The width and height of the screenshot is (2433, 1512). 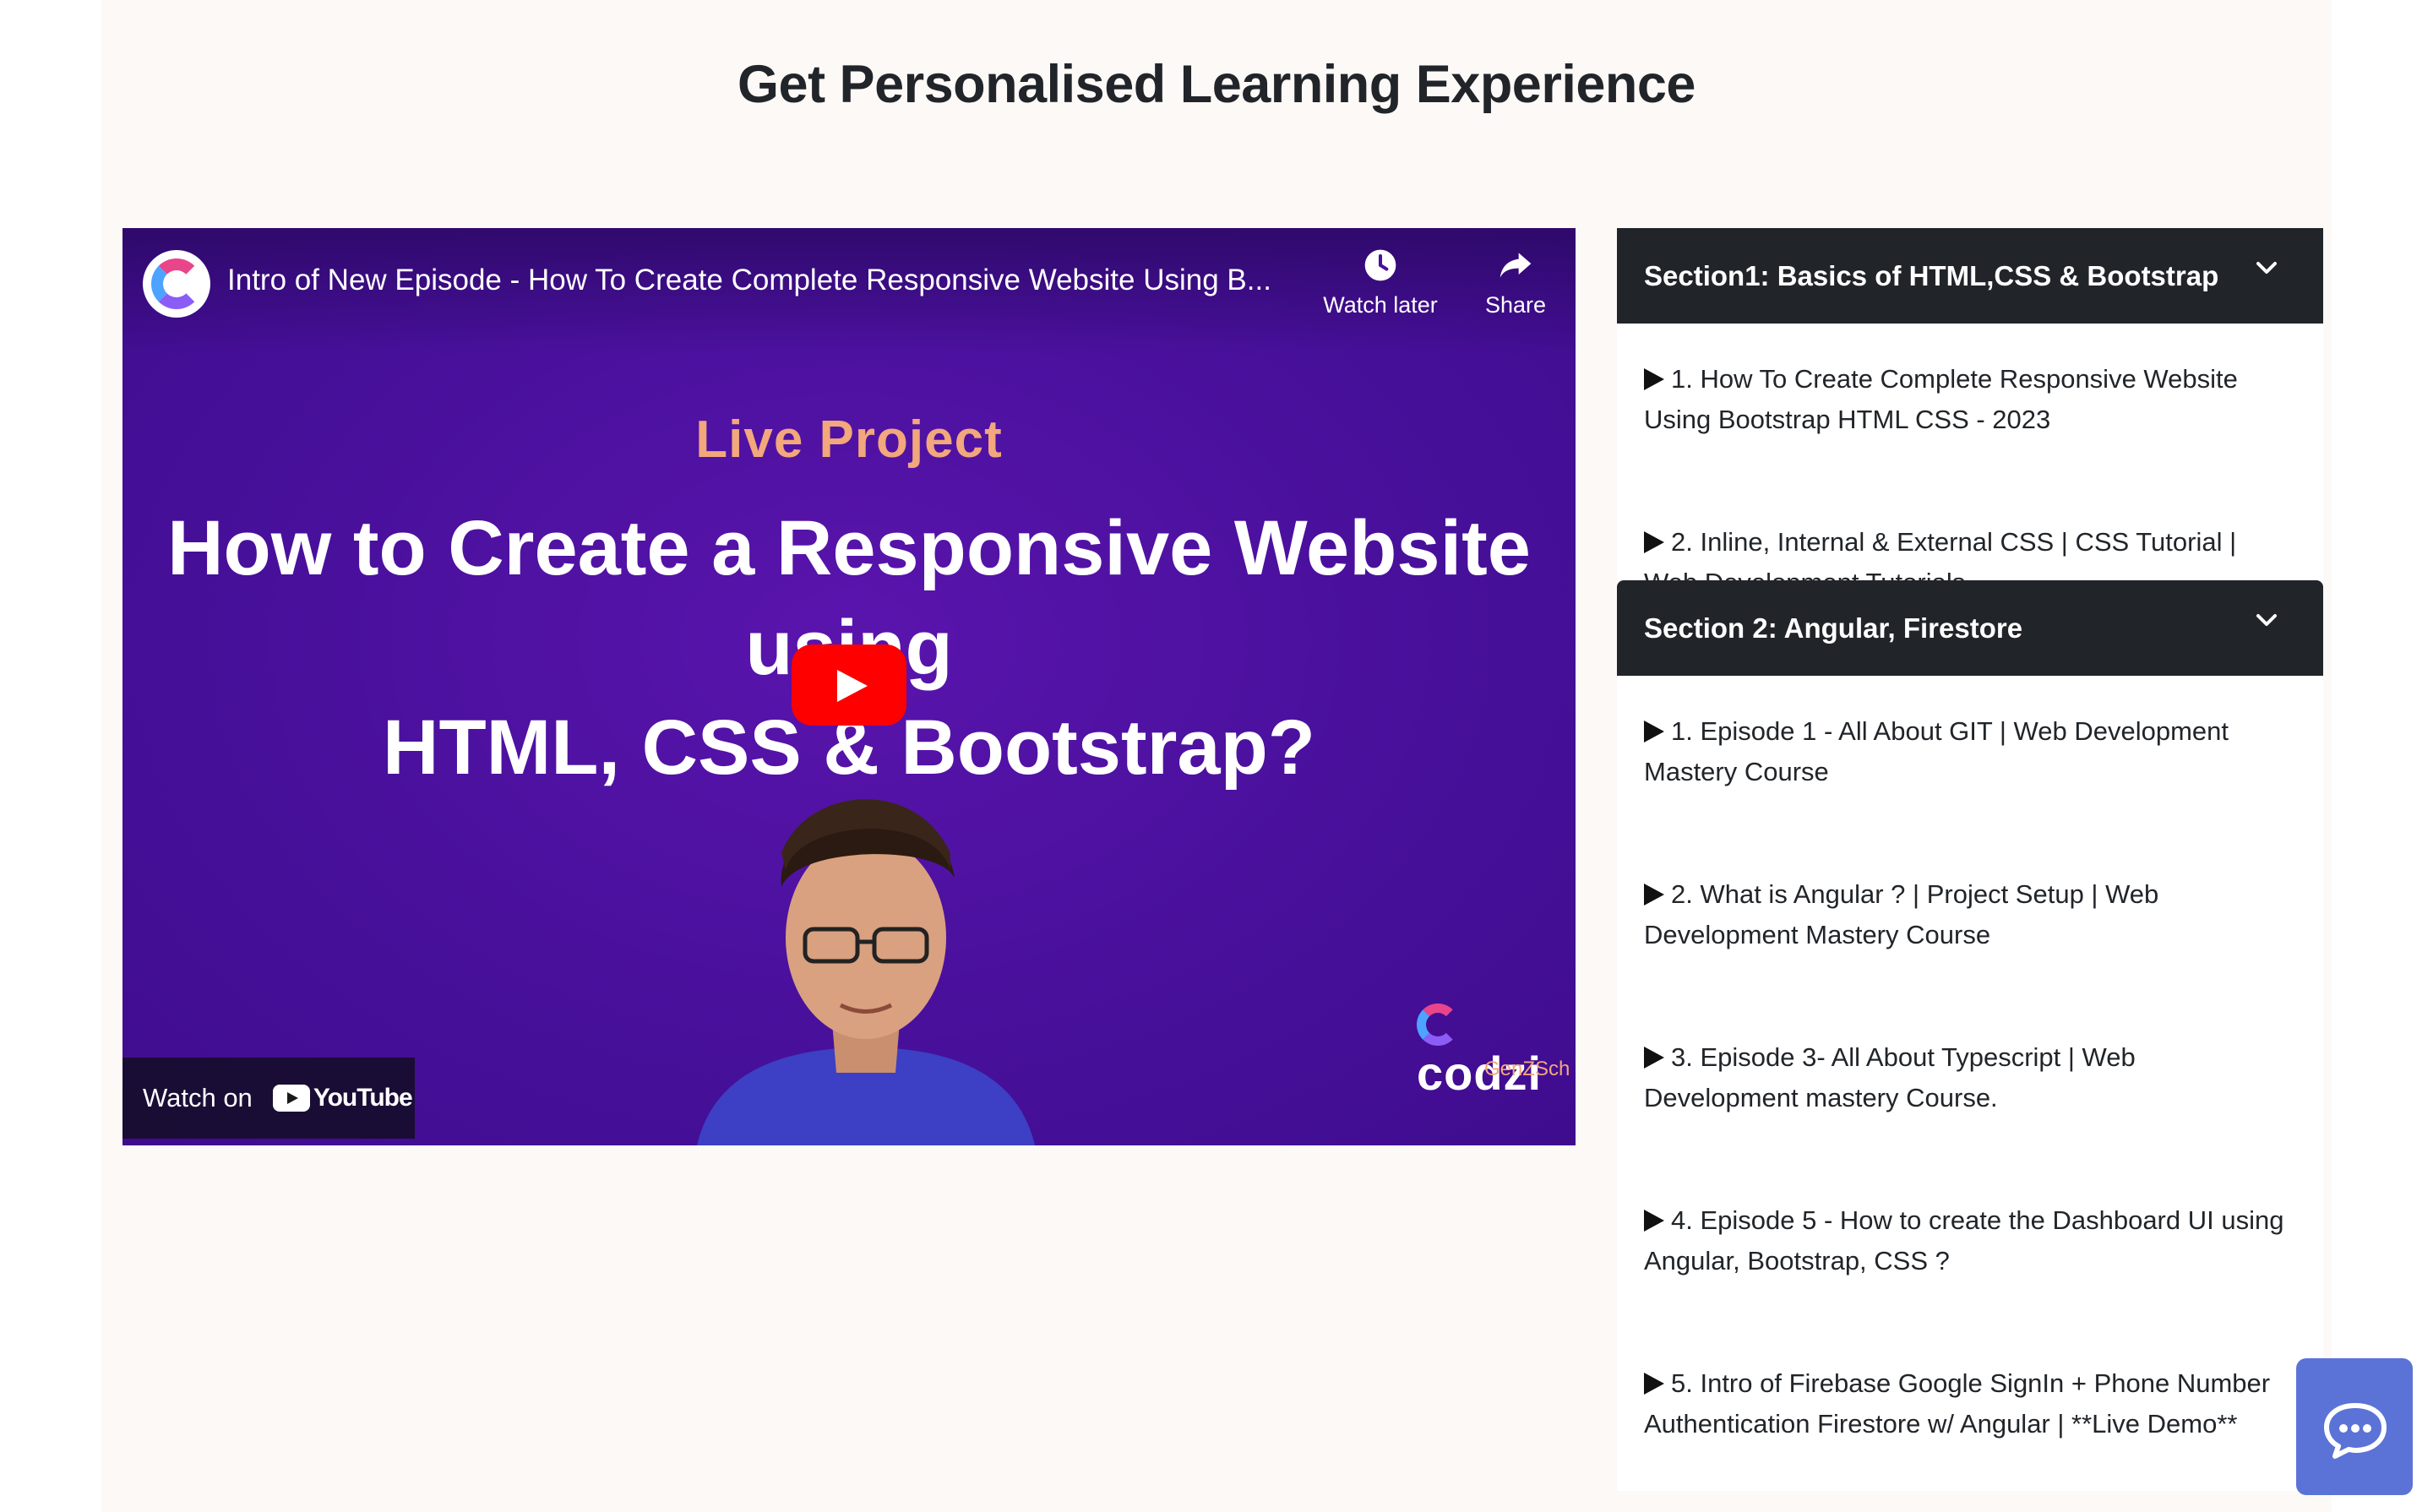 I want to click on section-title: Section1: Basics of HTML,CSS & Bootstrap, so click(x=1932, y=275).